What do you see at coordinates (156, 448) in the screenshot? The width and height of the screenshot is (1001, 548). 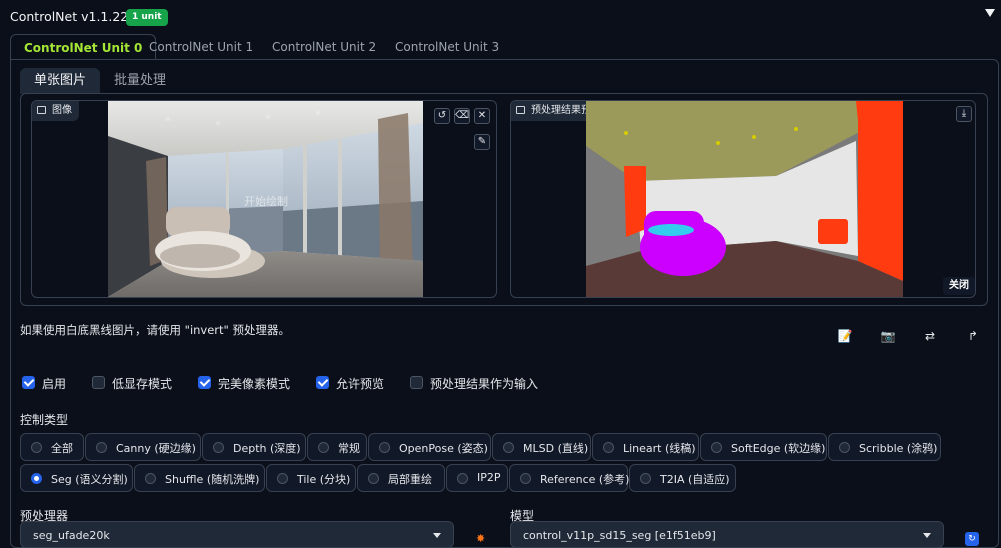 I see `radio-label: Canny (硬边缘)` at bounding box center [156, 448].